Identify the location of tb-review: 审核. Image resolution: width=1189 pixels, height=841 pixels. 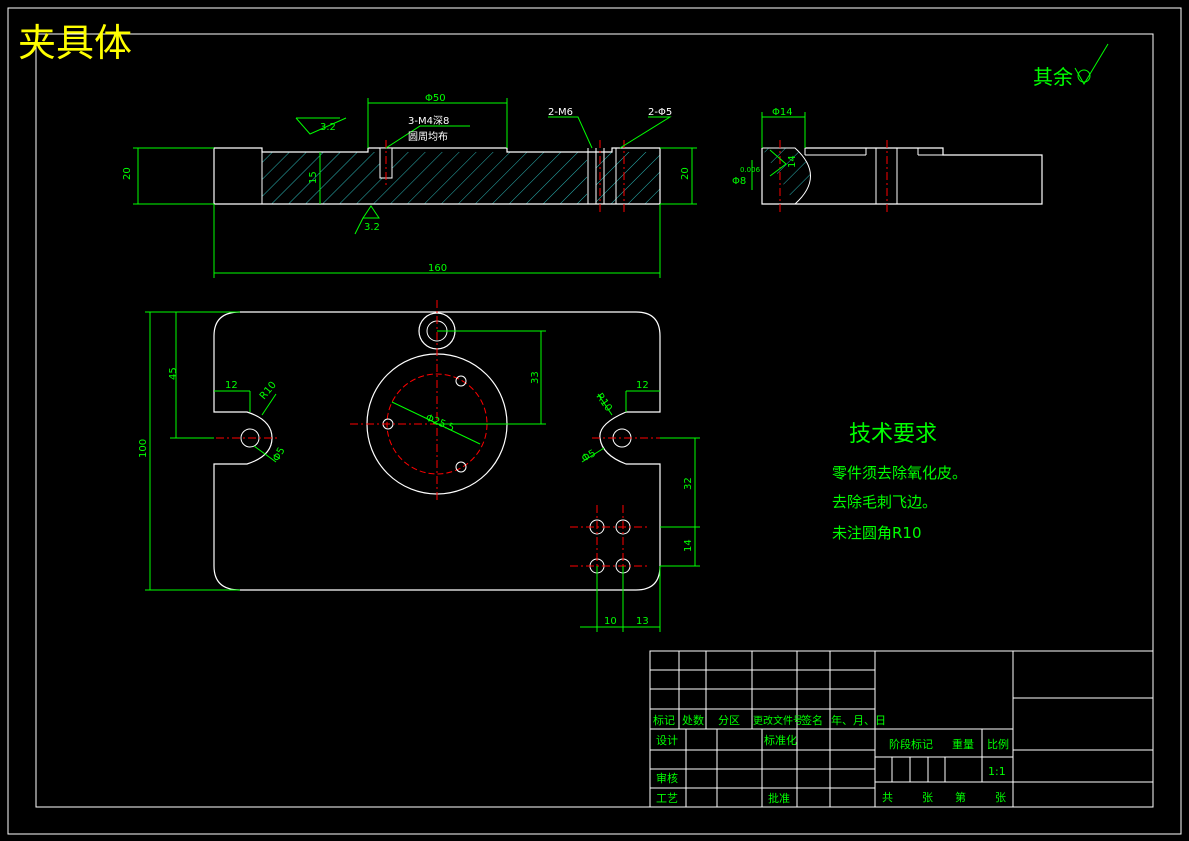
(667, 778).